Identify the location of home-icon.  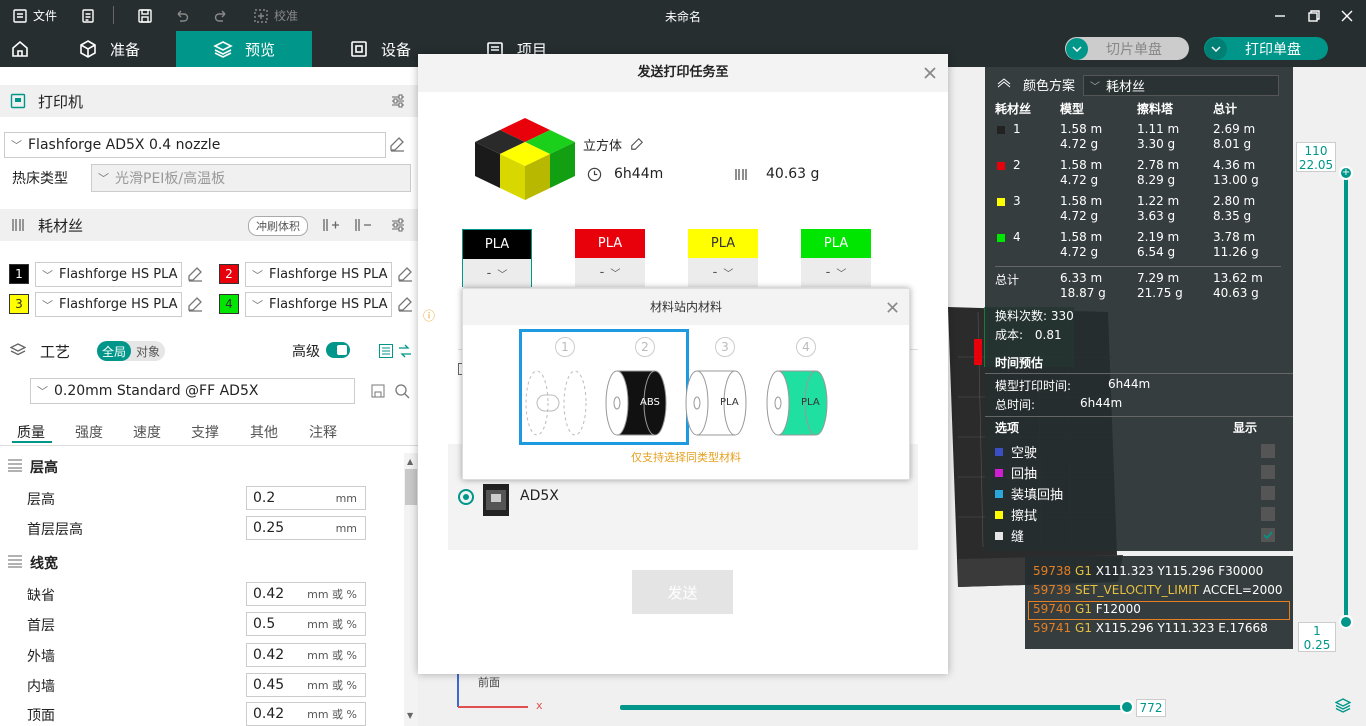
(20, 48).